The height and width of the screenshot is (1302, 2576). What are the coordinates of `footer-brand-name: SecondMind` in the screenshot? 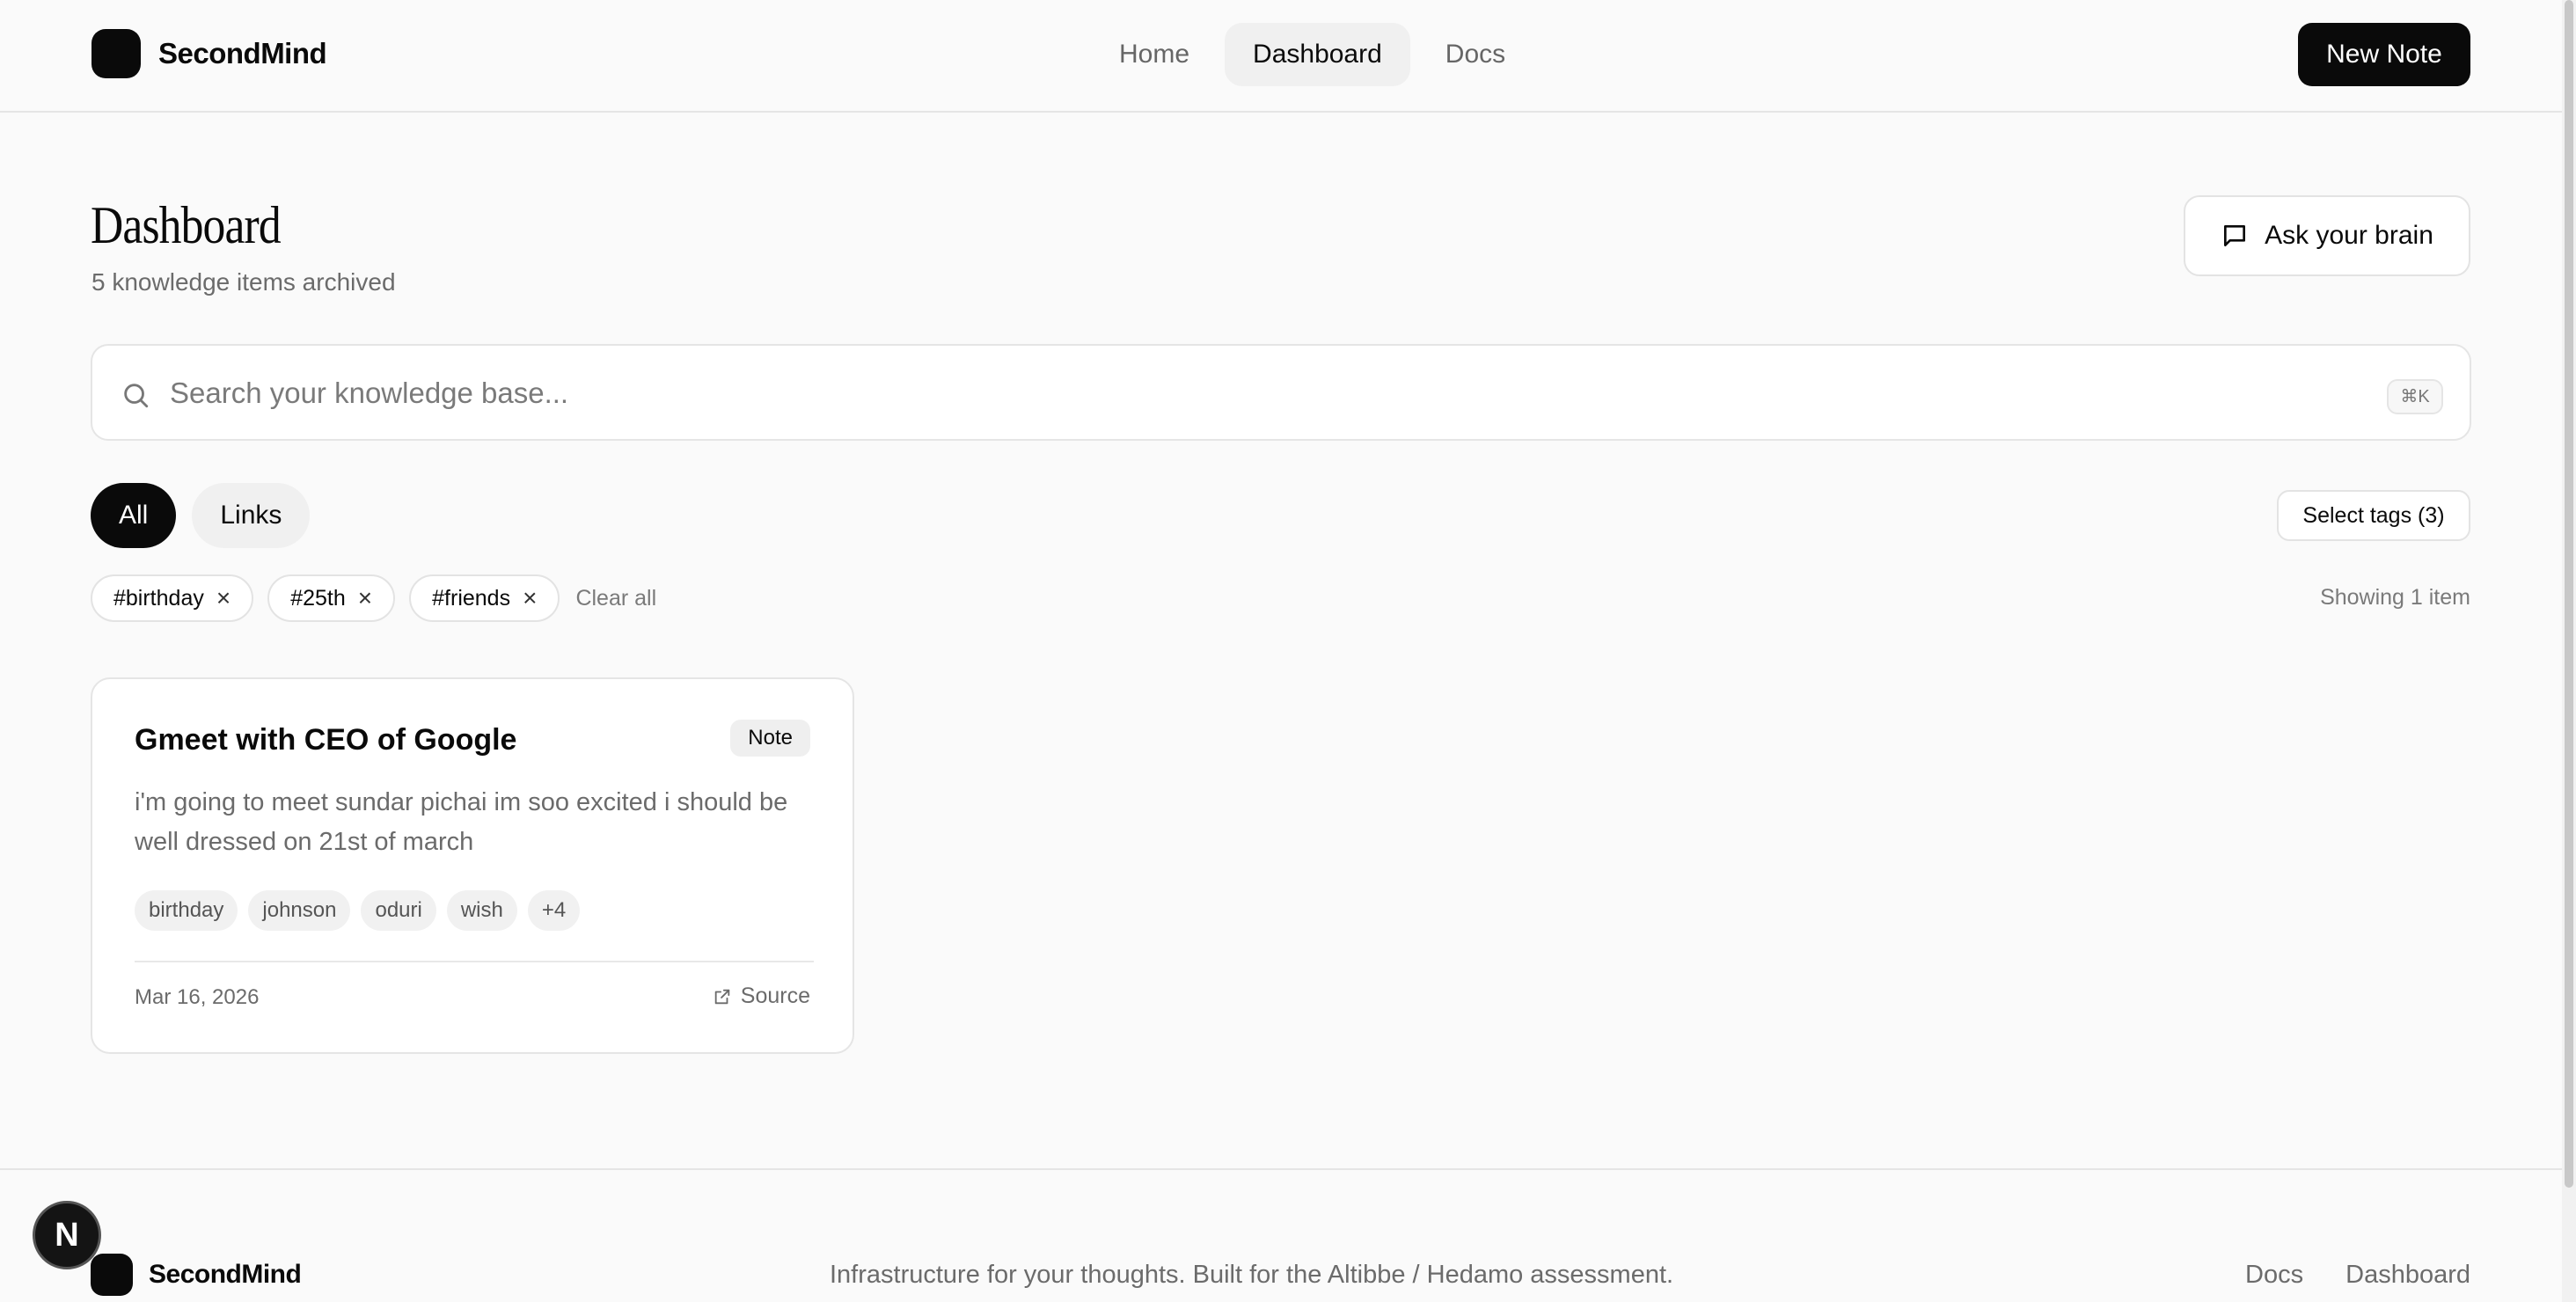 It's located at (226, 1274).